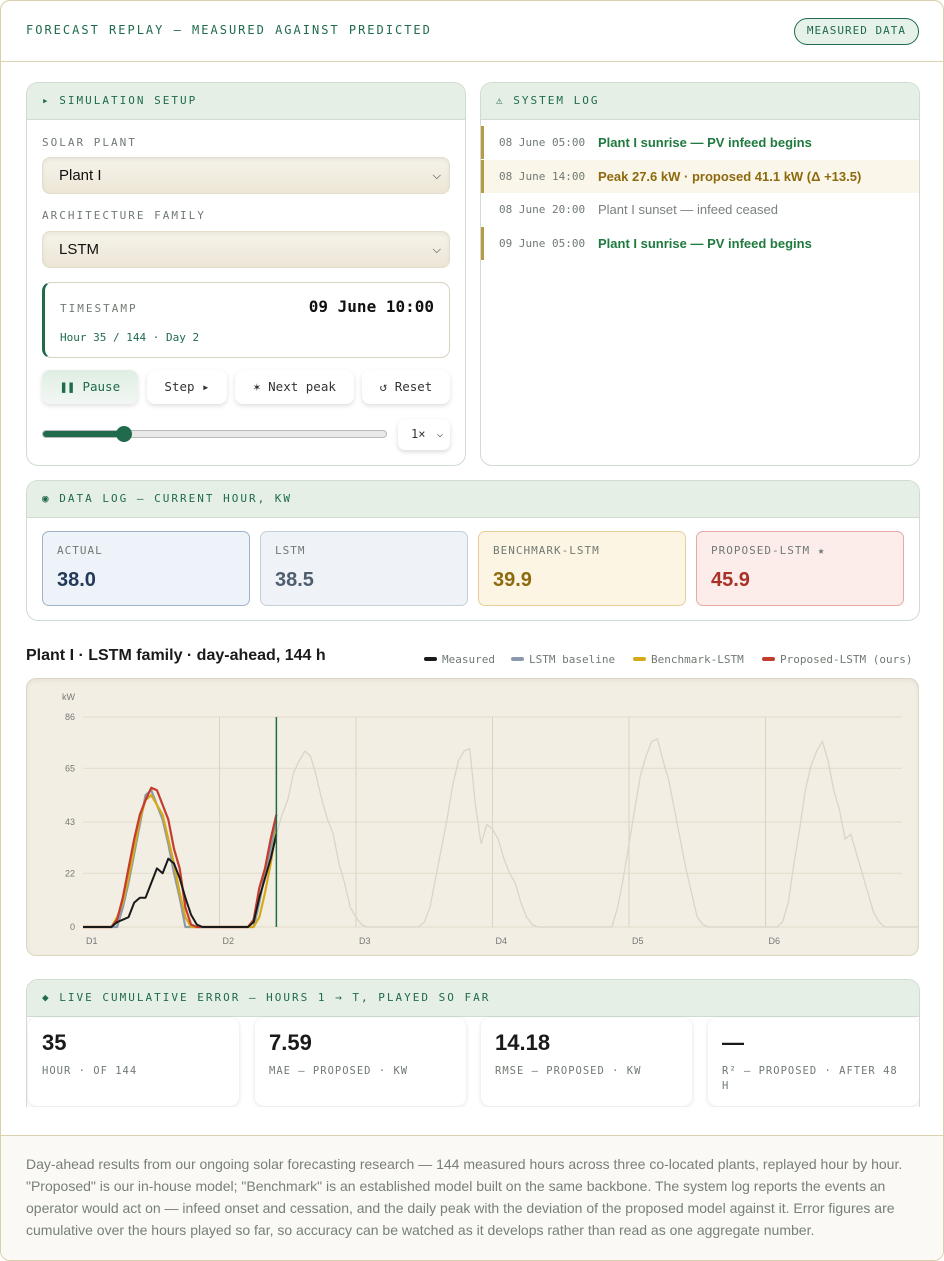 This screenshot has width=944, height=1261. What do you see at coordinates (638, 941) in the screenshot?
I see `x-tick-label: D5` at bounding box center [638, 941].